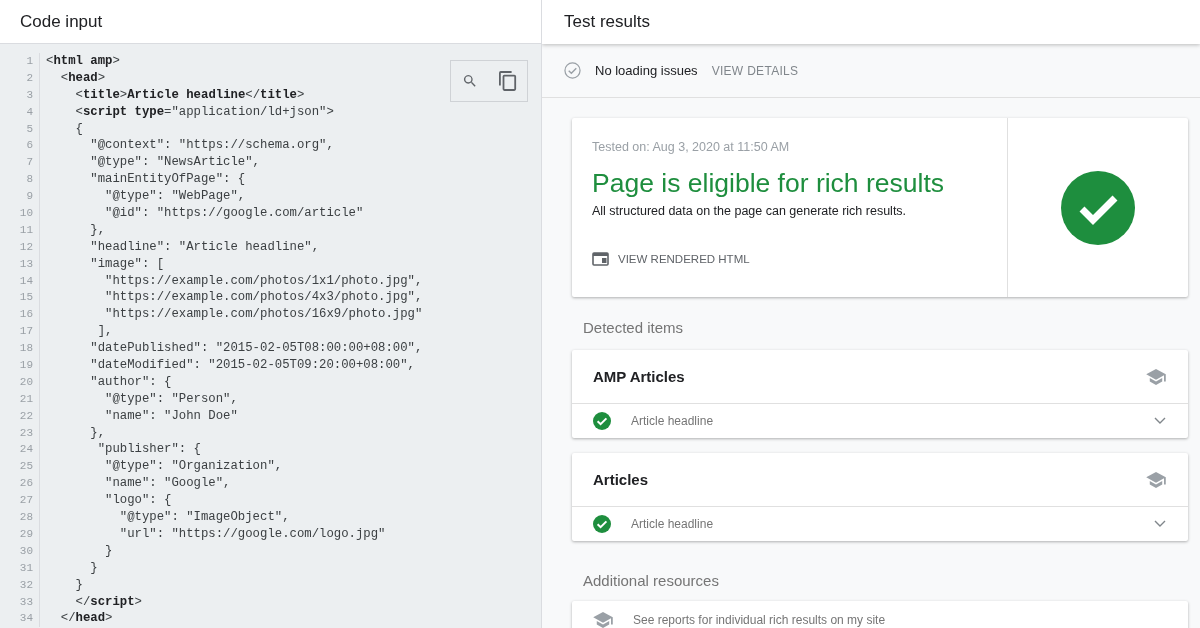  What do you see at coordinates (20, 247) in the screenshot?
I see `line-number: 12` at bounding box center [20, 247].